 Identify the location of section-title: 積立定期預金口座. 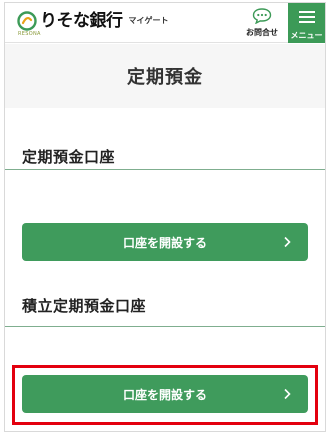
(84, 306).